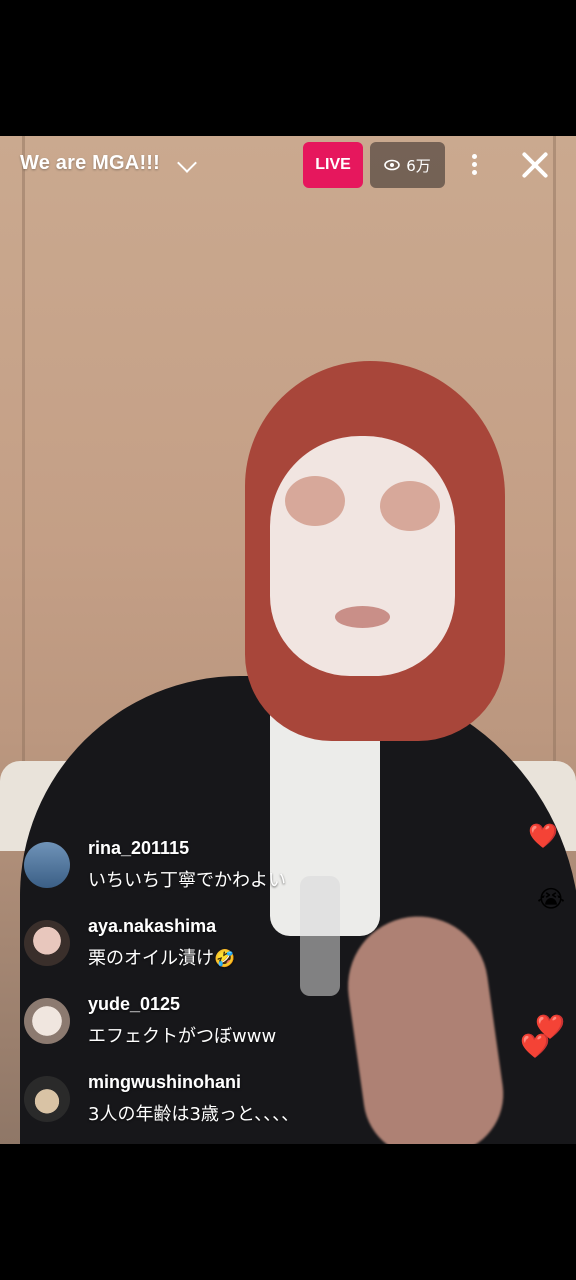  What do you see at coordinates (152, 926) in the screenshot?
I see `comment-username: aya.nakashima` at bounding box center [152, 926].